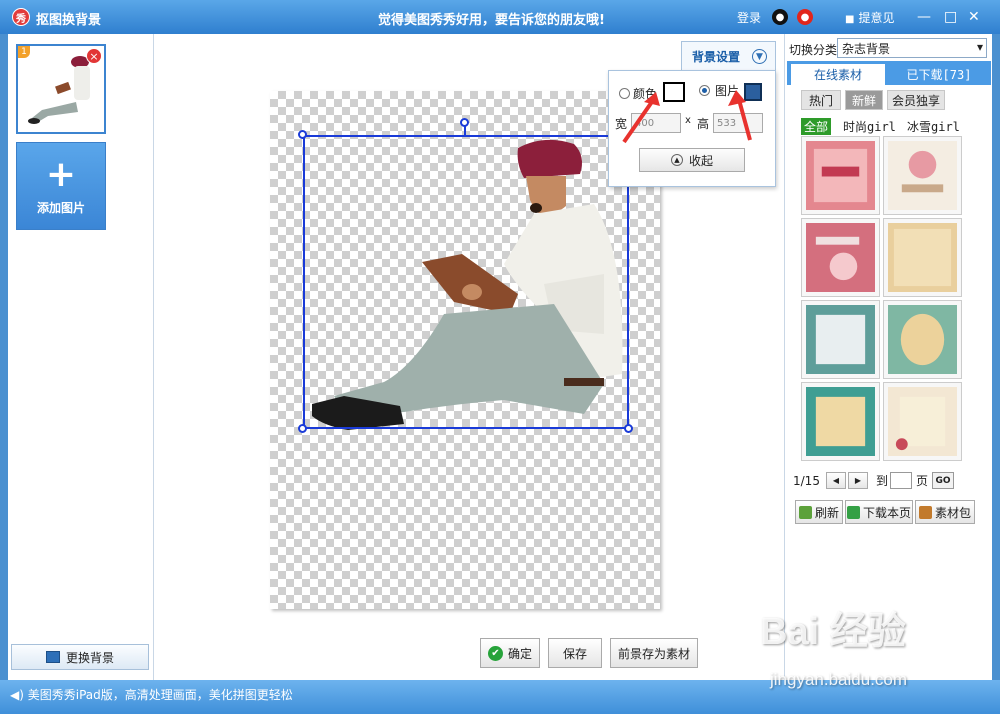  What do you see at coordinates (21, 17) in the screenshot?
I see `app-logo-icon: 秀` at bounding box center [21, 17].